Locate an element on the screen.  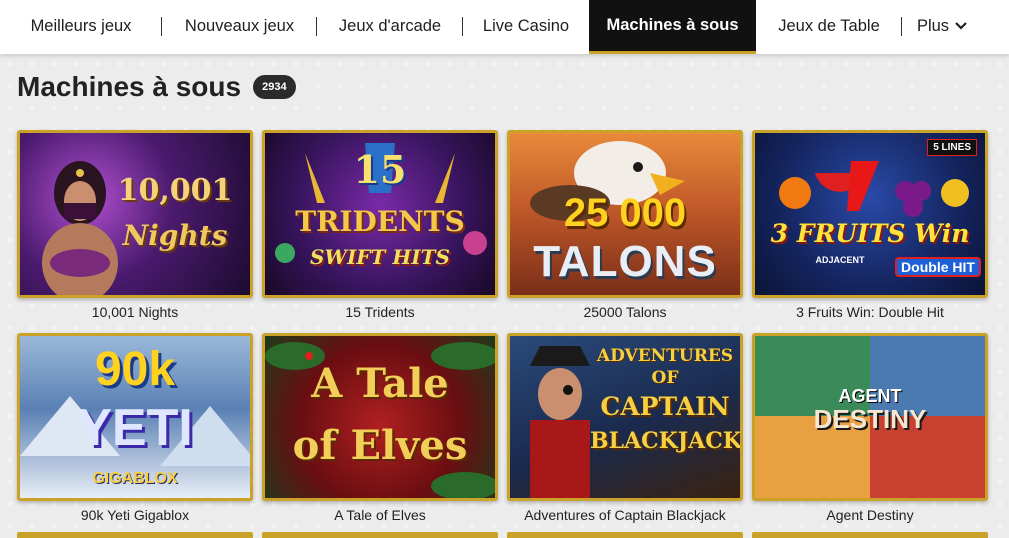
nav-label: Meilleurs jeux is located at coordinates (81, 25).